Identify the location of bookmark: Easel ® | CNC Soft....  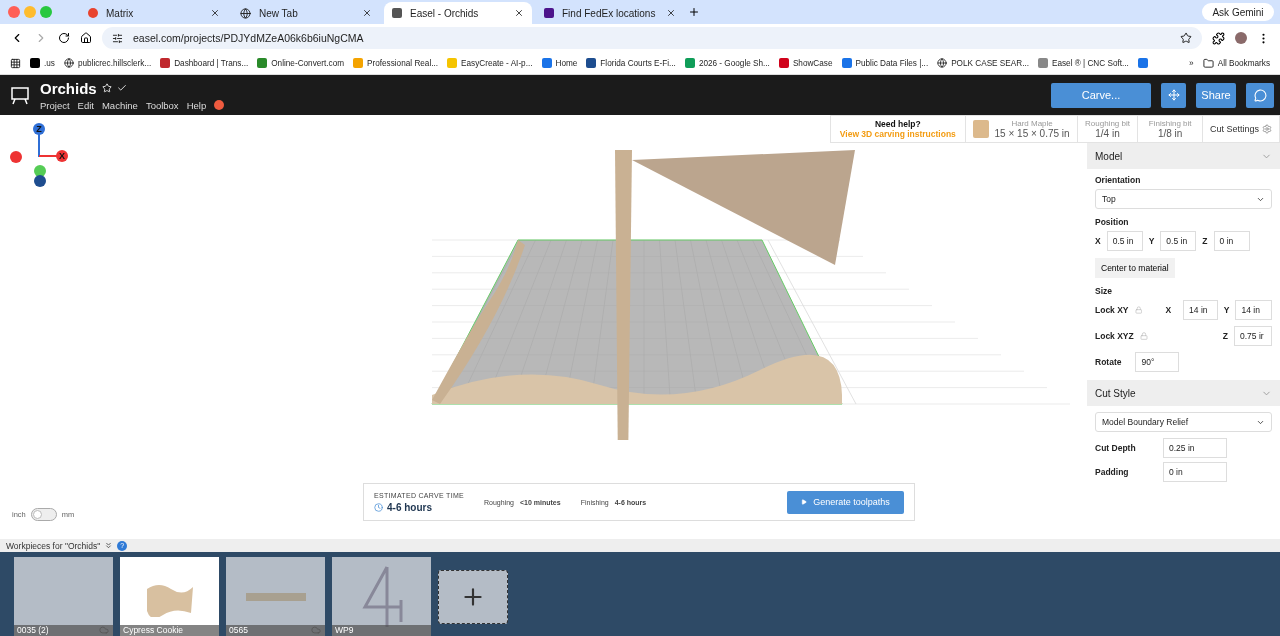
(1083, 63).